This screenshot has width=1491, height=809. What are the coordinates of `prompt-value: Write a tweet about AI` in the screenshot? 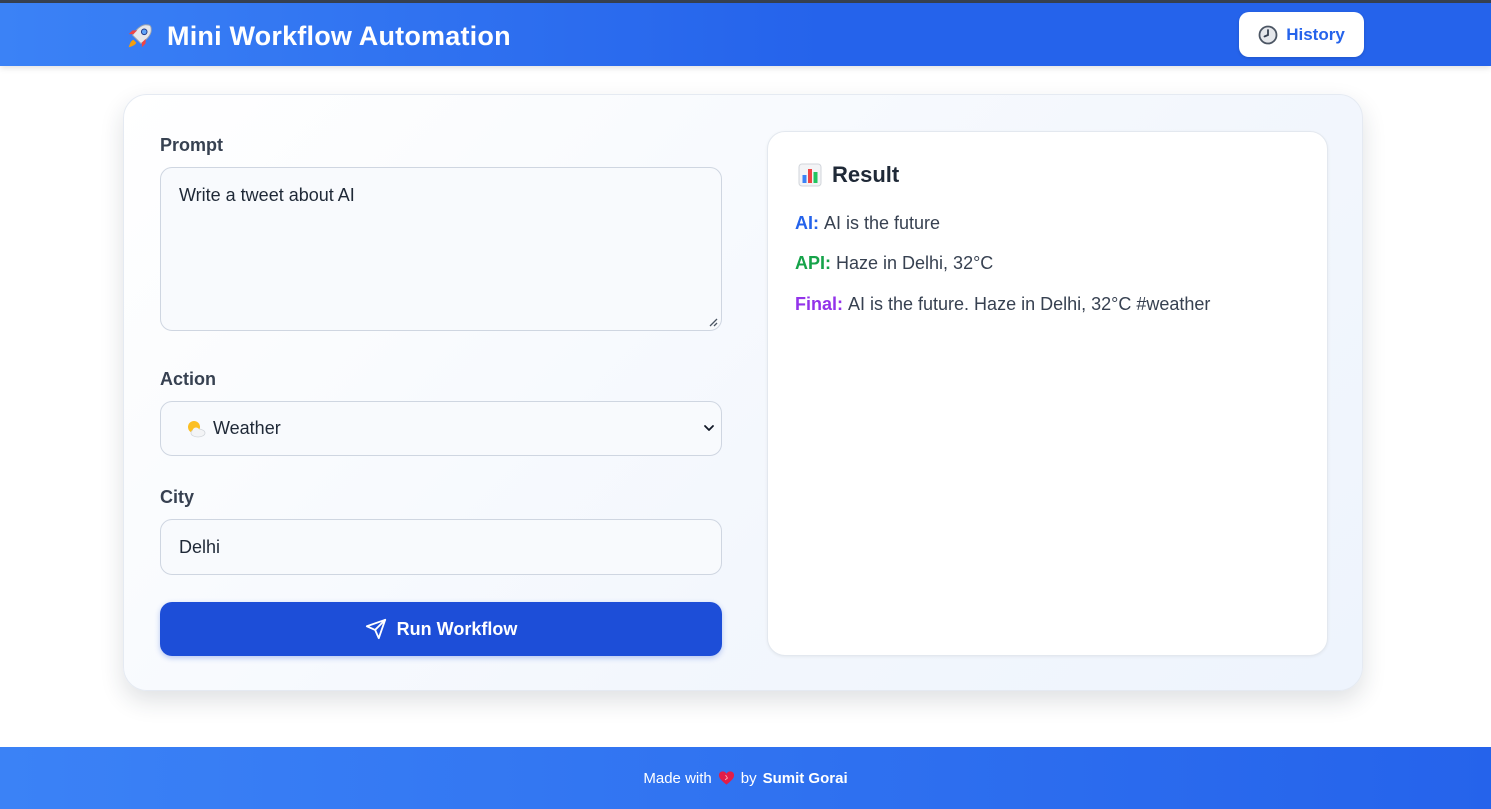 It's located at (267, 195).